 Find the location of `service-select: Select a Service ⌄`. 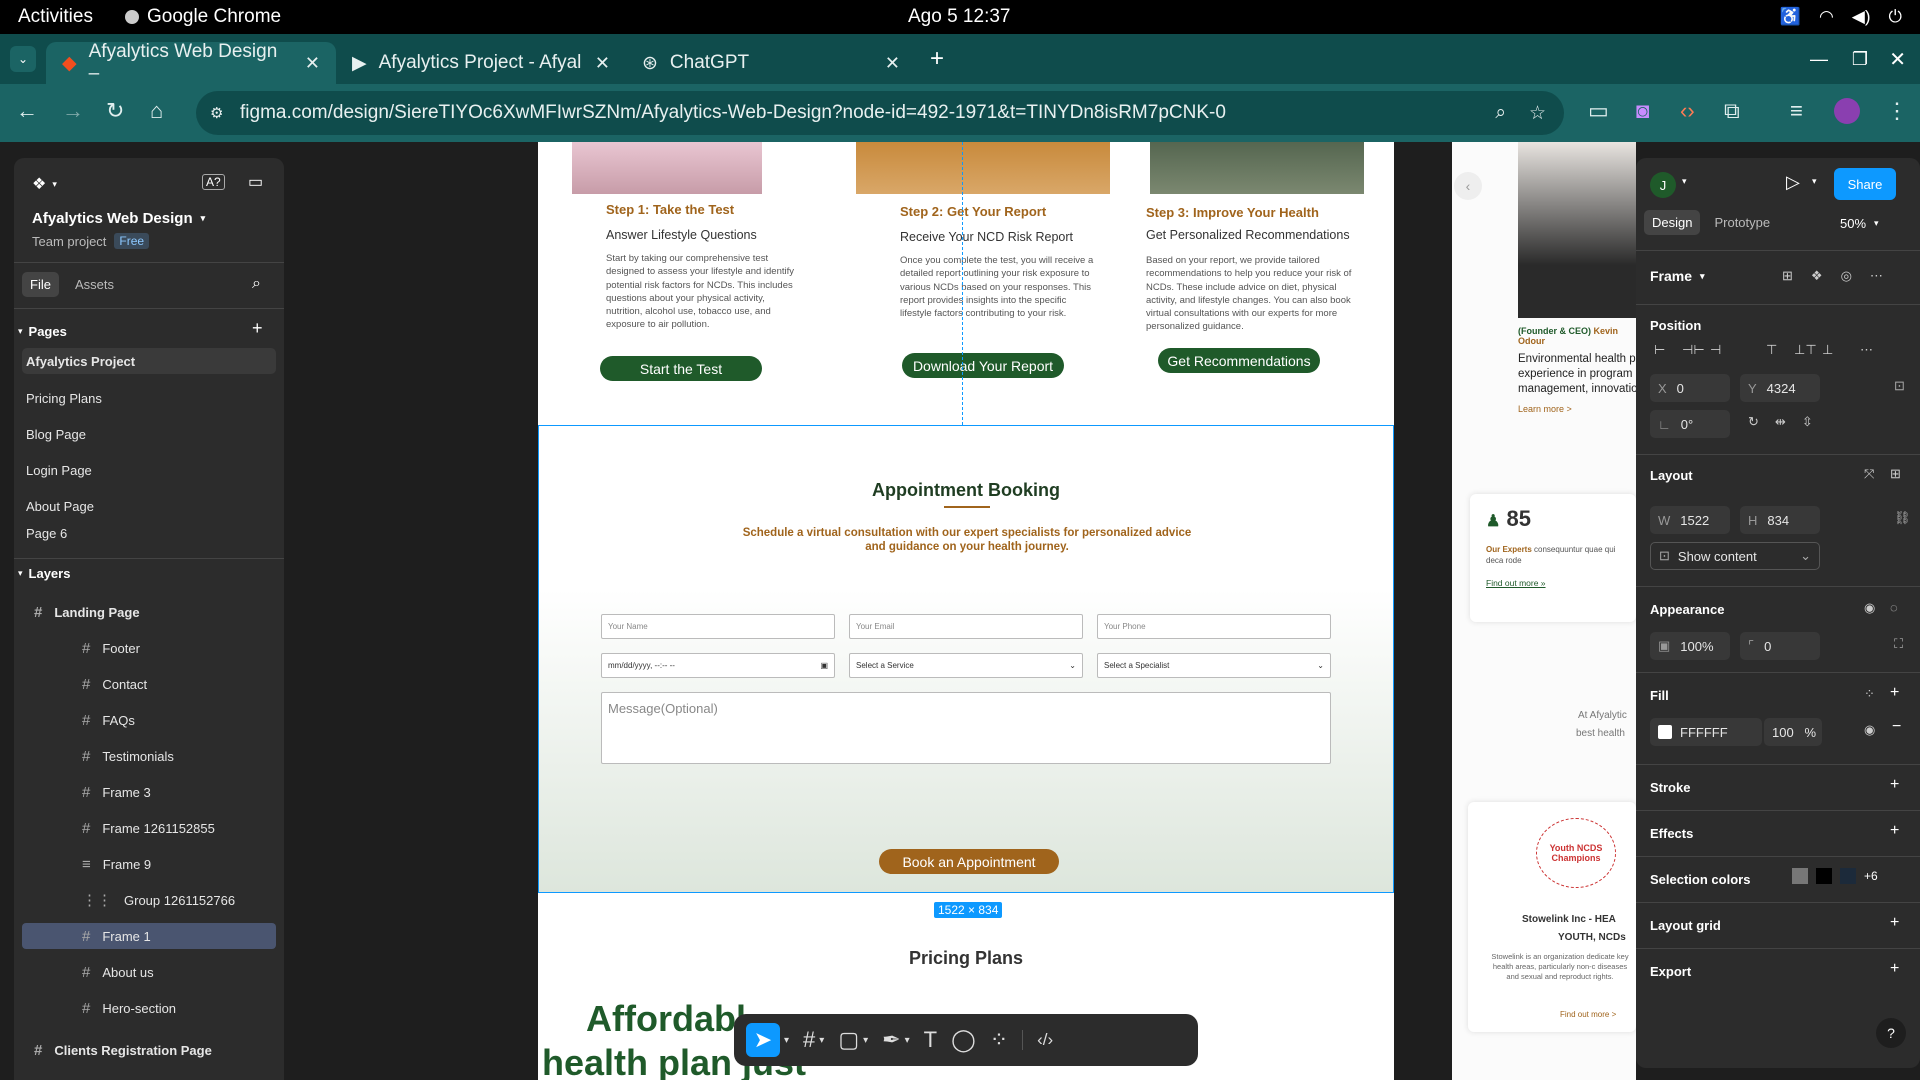

service-select: Select a Service ⌄ is located at coordinates (966, 665).